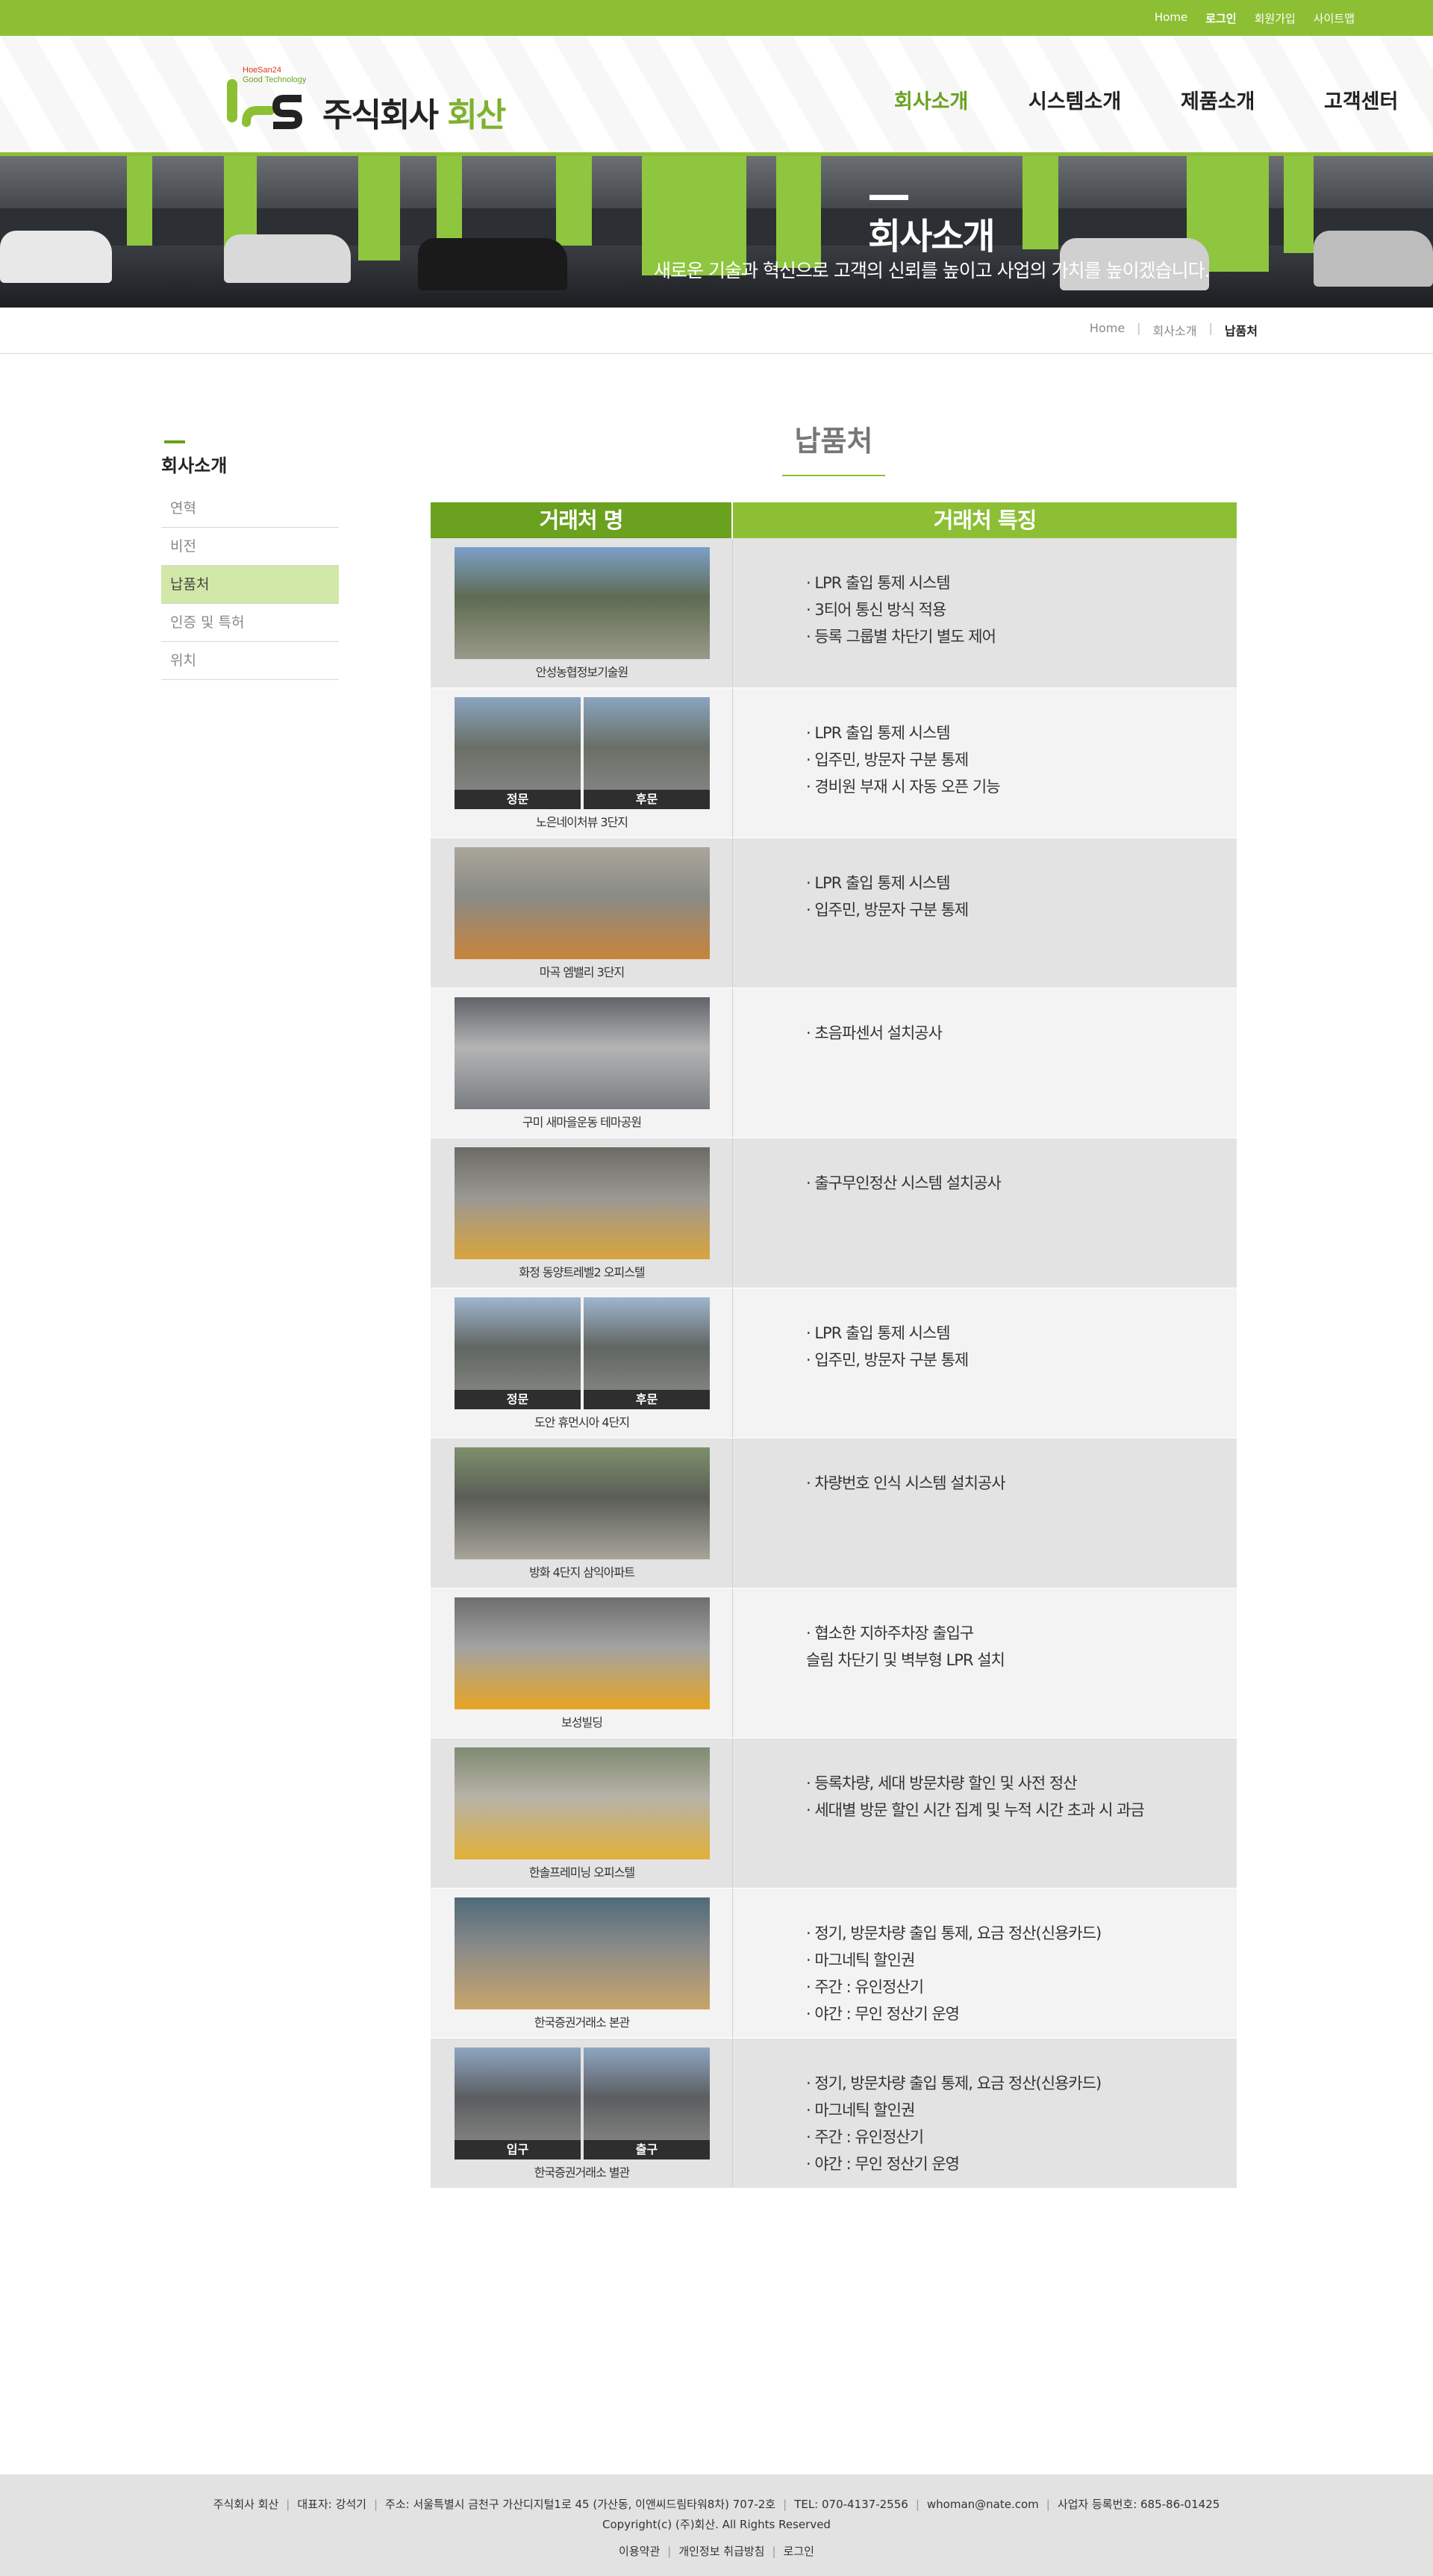 The image size is (1433, 2576). I want to click on nav-products: 제품소개, so click(1218, 99).